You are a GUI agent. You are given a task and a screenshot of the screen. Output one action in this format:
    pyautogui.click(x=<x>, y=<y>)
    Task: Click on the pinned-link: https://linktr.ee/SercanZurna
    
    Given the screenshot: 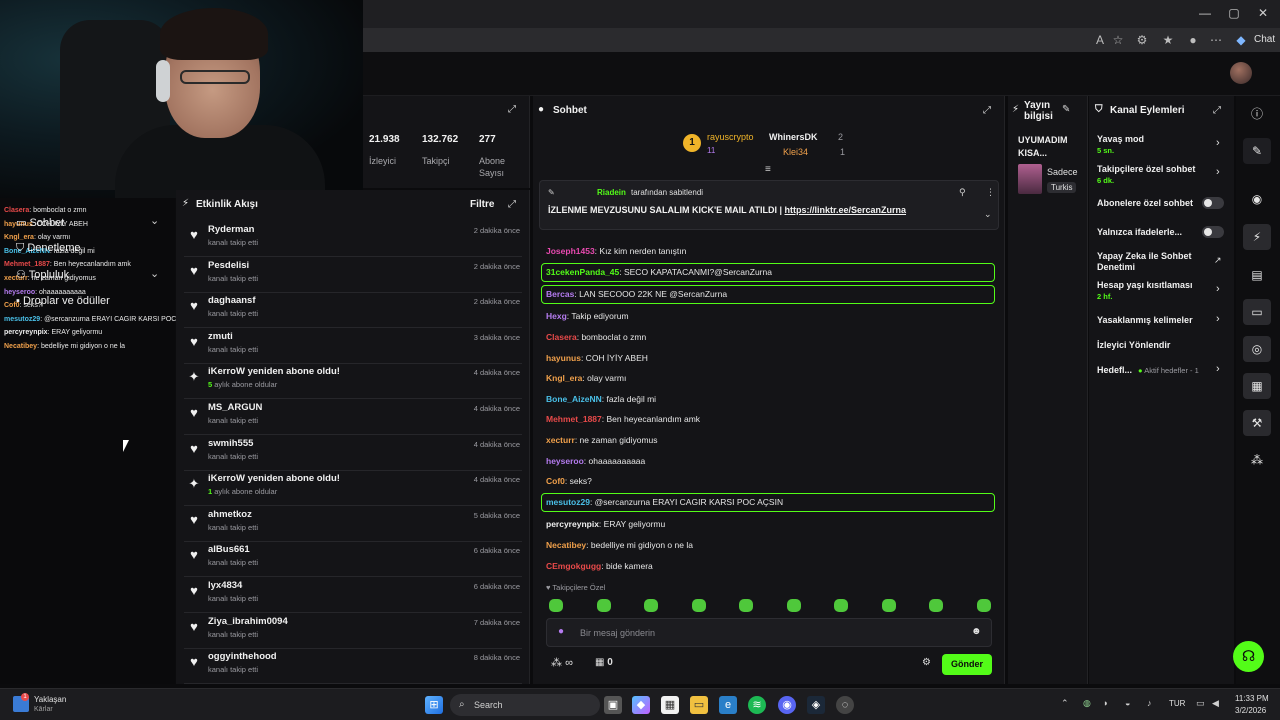 What is the action you would take?
    pyautogui.click(x=845, y=210)
    